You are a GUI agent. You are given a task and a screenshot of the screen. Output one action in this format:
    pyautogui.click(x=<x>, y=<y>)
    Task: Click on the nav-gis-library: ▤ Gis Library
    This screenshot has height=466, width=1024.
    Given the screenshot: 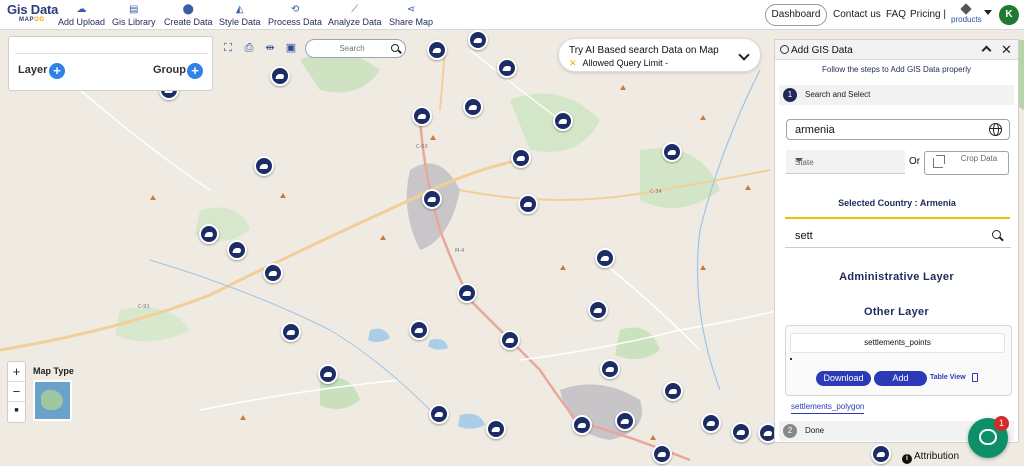 What is the action you would take?
    pyautogui.click(x=134, y=15)
    